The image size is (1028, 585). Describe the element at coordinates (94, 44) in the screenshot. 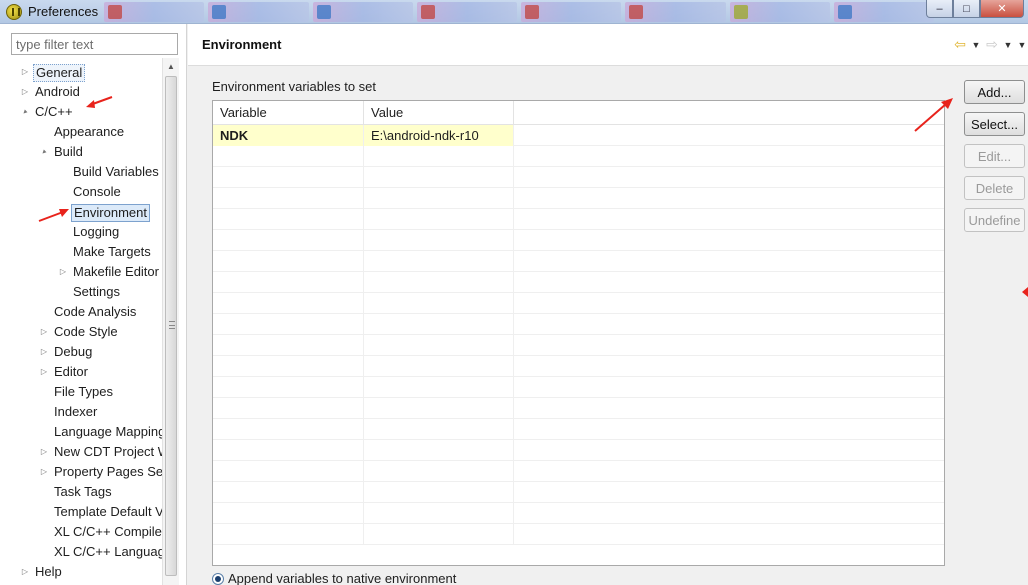

I see `filter-input` at that location.